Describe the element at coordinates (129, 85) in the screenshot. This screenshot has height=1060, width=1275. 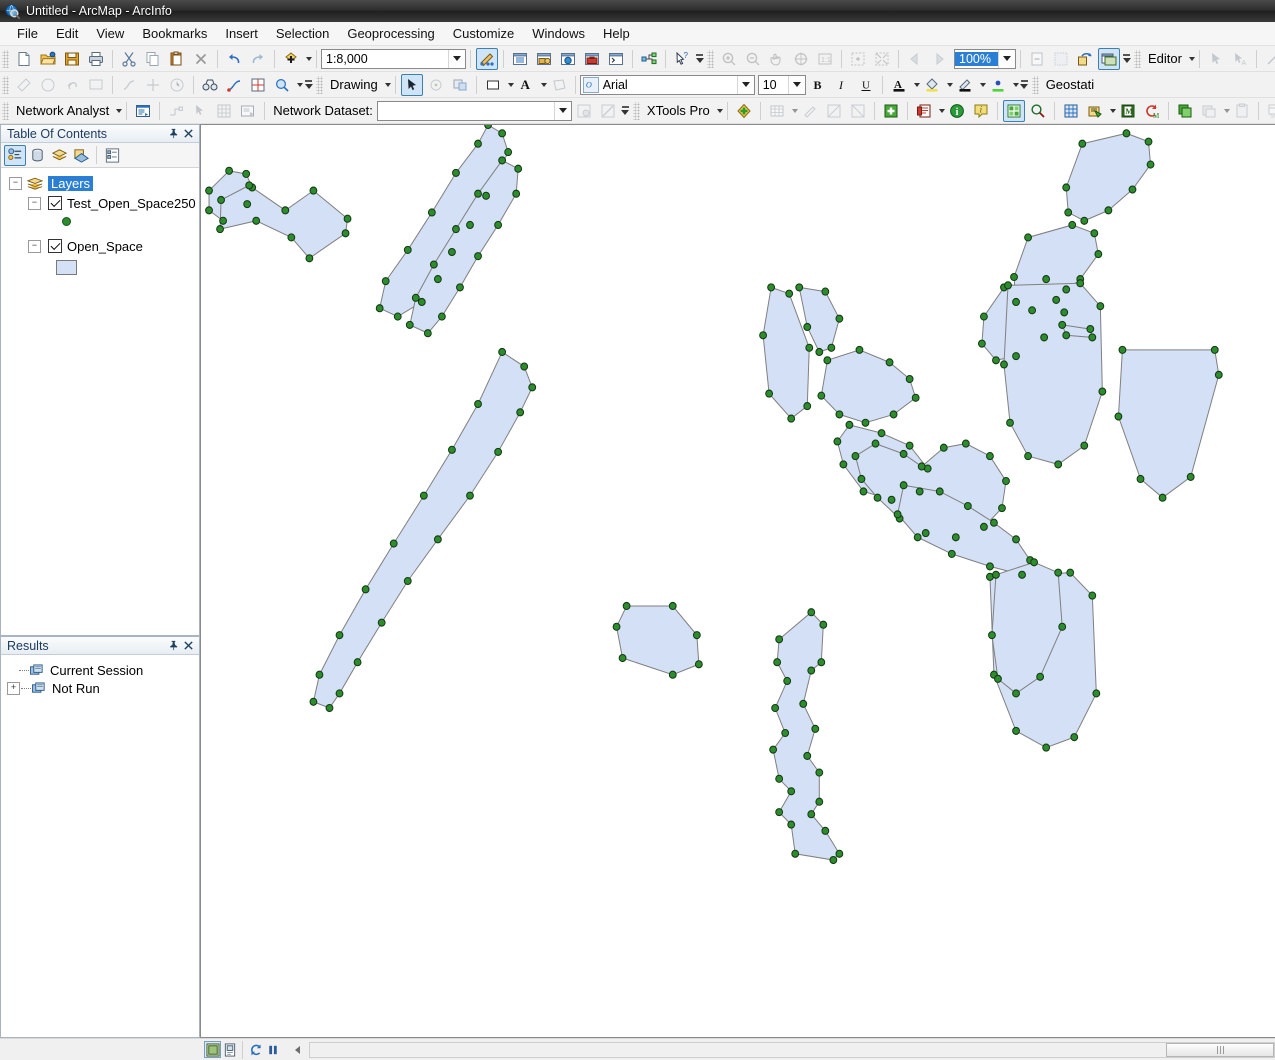
I see `find-route-icon` at that location.